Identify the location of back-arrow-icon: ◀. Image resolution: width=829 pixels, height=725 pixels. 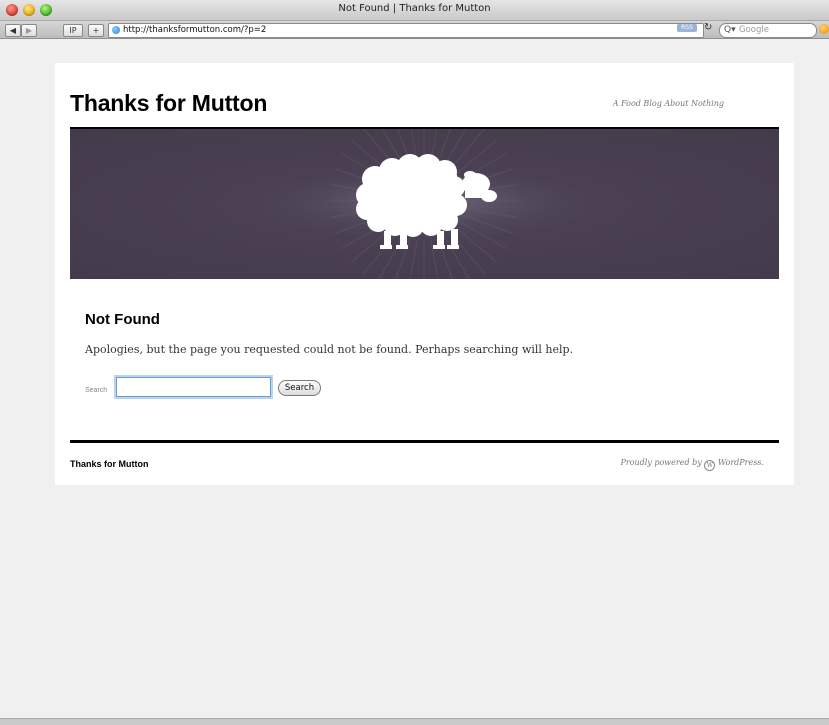
(13, 30).